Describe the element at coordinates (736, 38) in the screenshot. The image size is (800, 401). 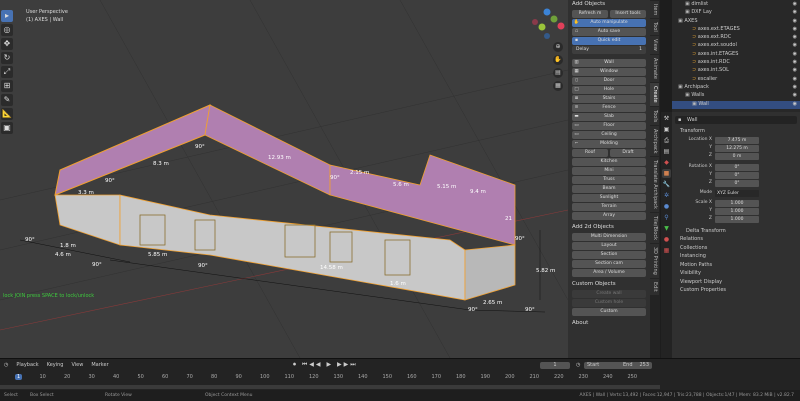
I see `outliner-row: ⊃ axes.ext.RDC ◉` at that location.